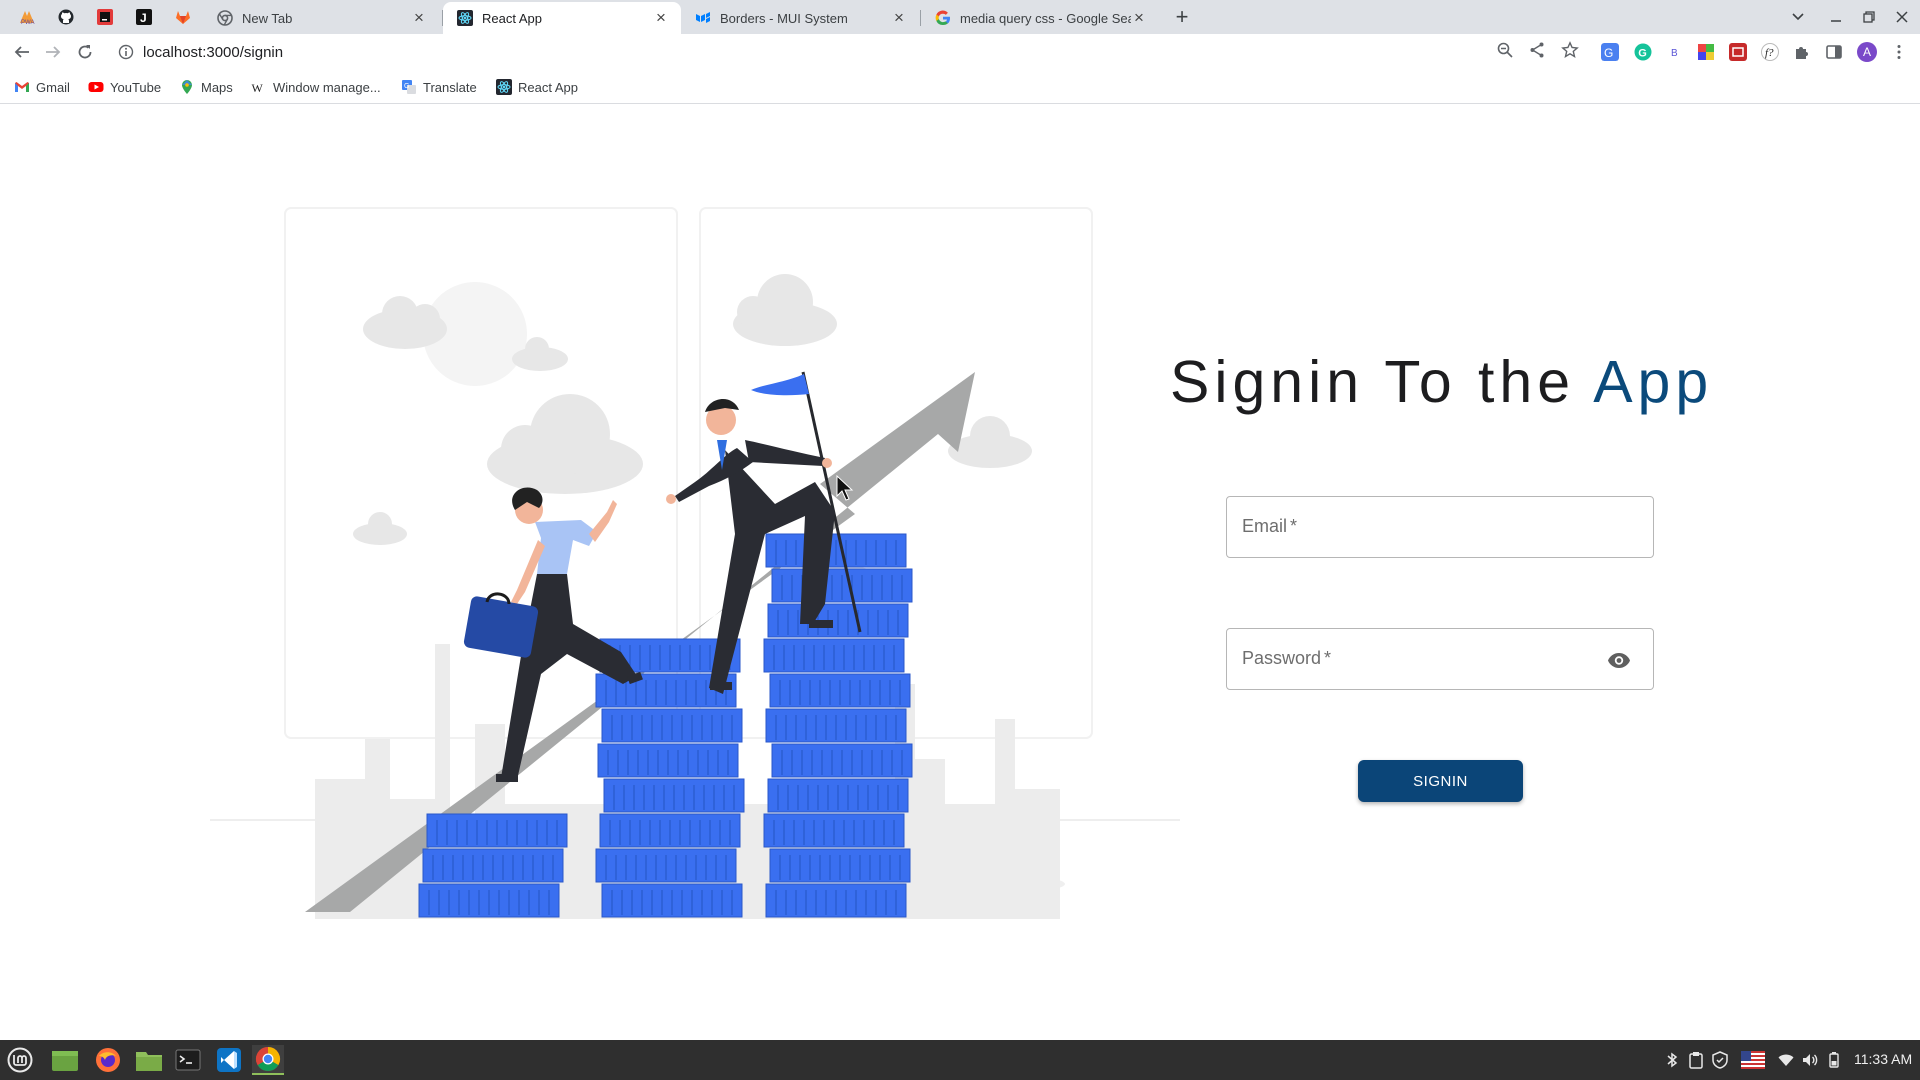  Describe the element at coordinates (1810, 1060) in the screenshot. I see `volume-icon` at that location.